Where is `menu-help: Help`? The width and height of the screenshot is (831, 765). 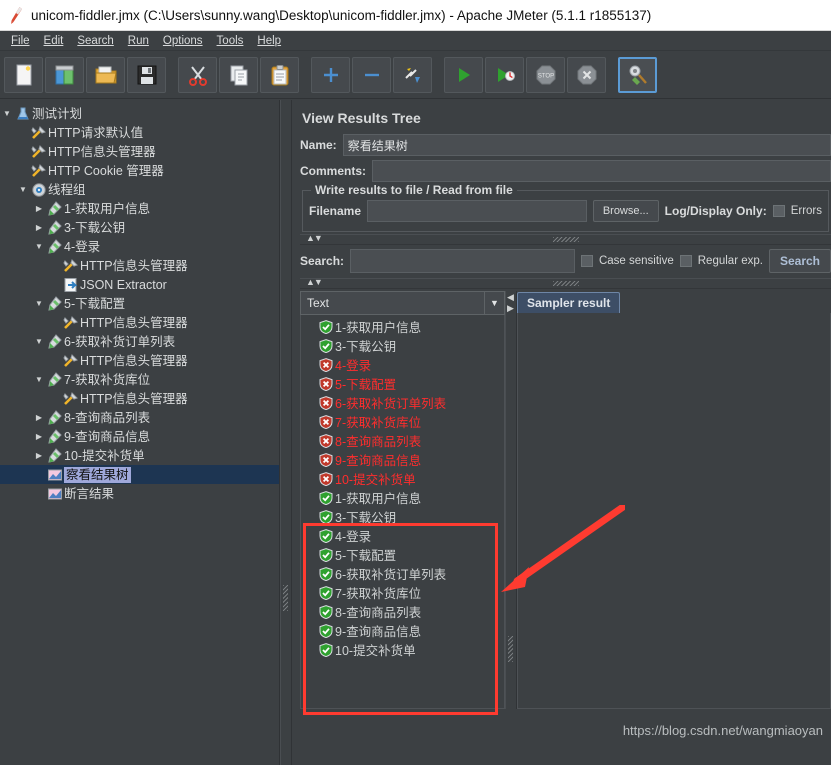 menu-help: Help is located at coordinates (269, 41).